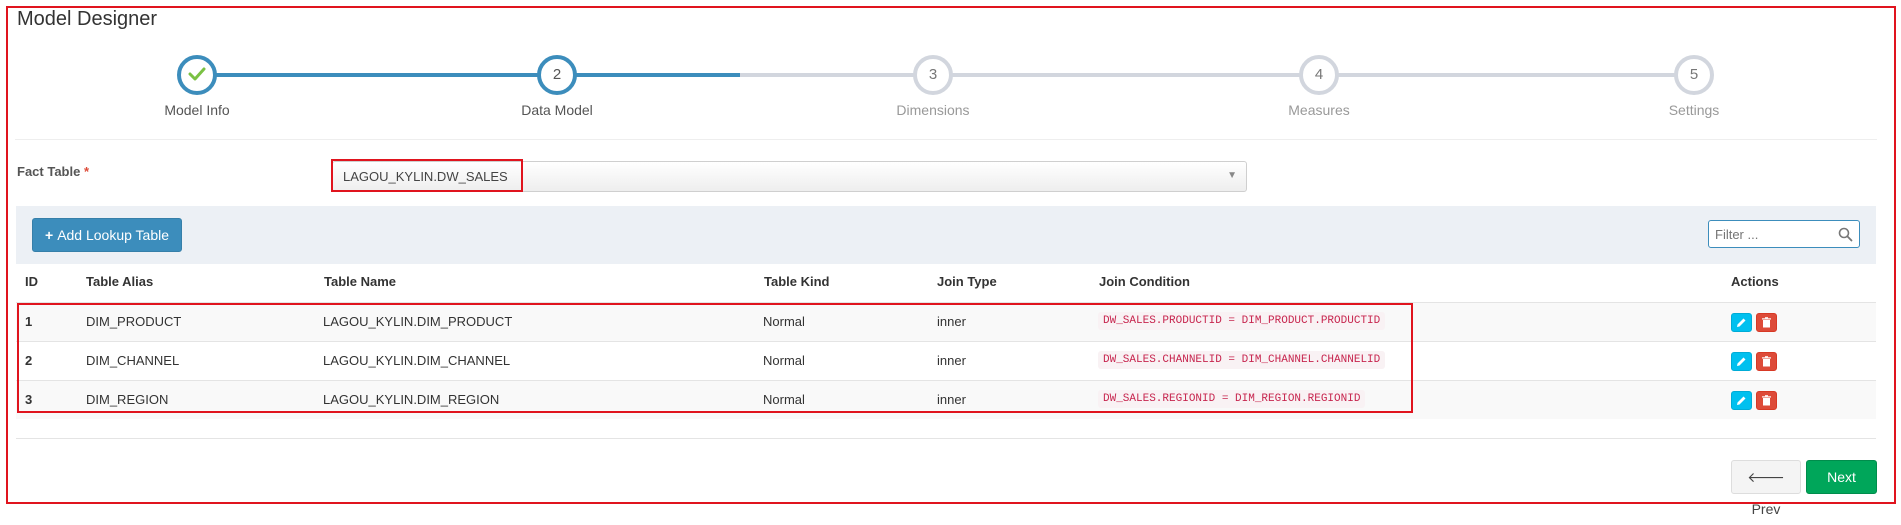  Describe the element at coordinates (120, 281) in the screenshot. I see `header-table-alias: Table Alias` at that location.